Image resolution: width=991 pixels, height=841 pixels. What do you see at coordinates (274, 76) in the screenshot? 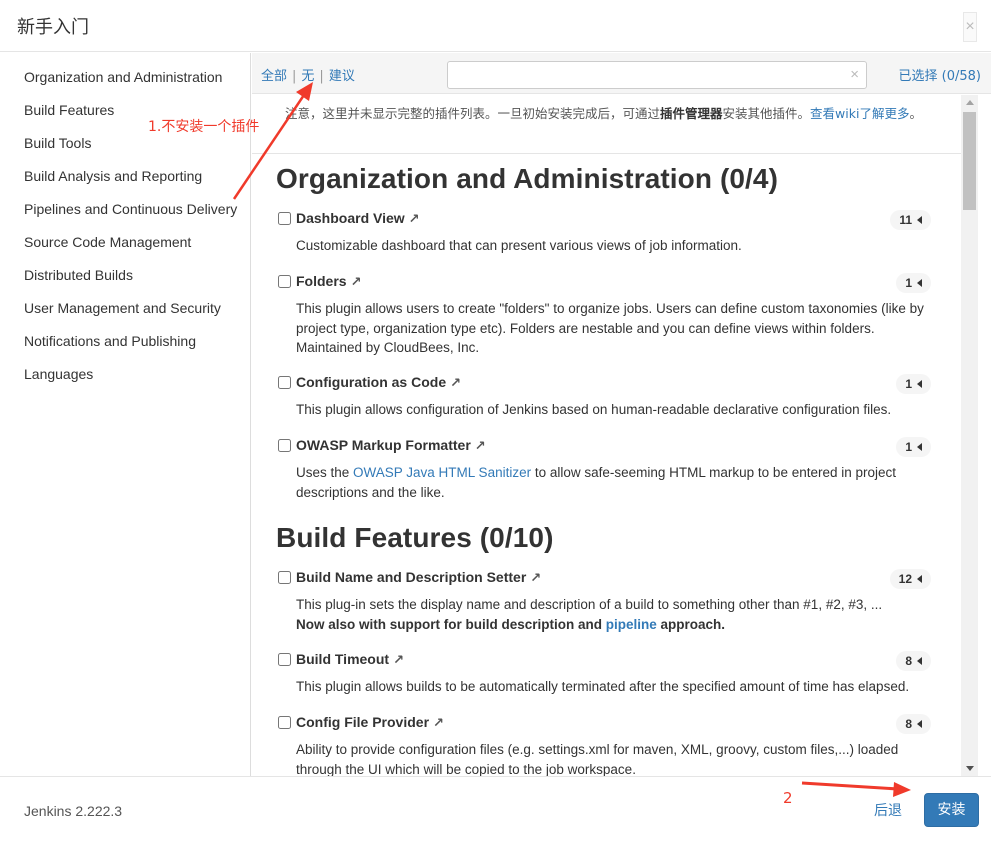
I see `filter-all-link: 全部` at bounding box center [274, 76].